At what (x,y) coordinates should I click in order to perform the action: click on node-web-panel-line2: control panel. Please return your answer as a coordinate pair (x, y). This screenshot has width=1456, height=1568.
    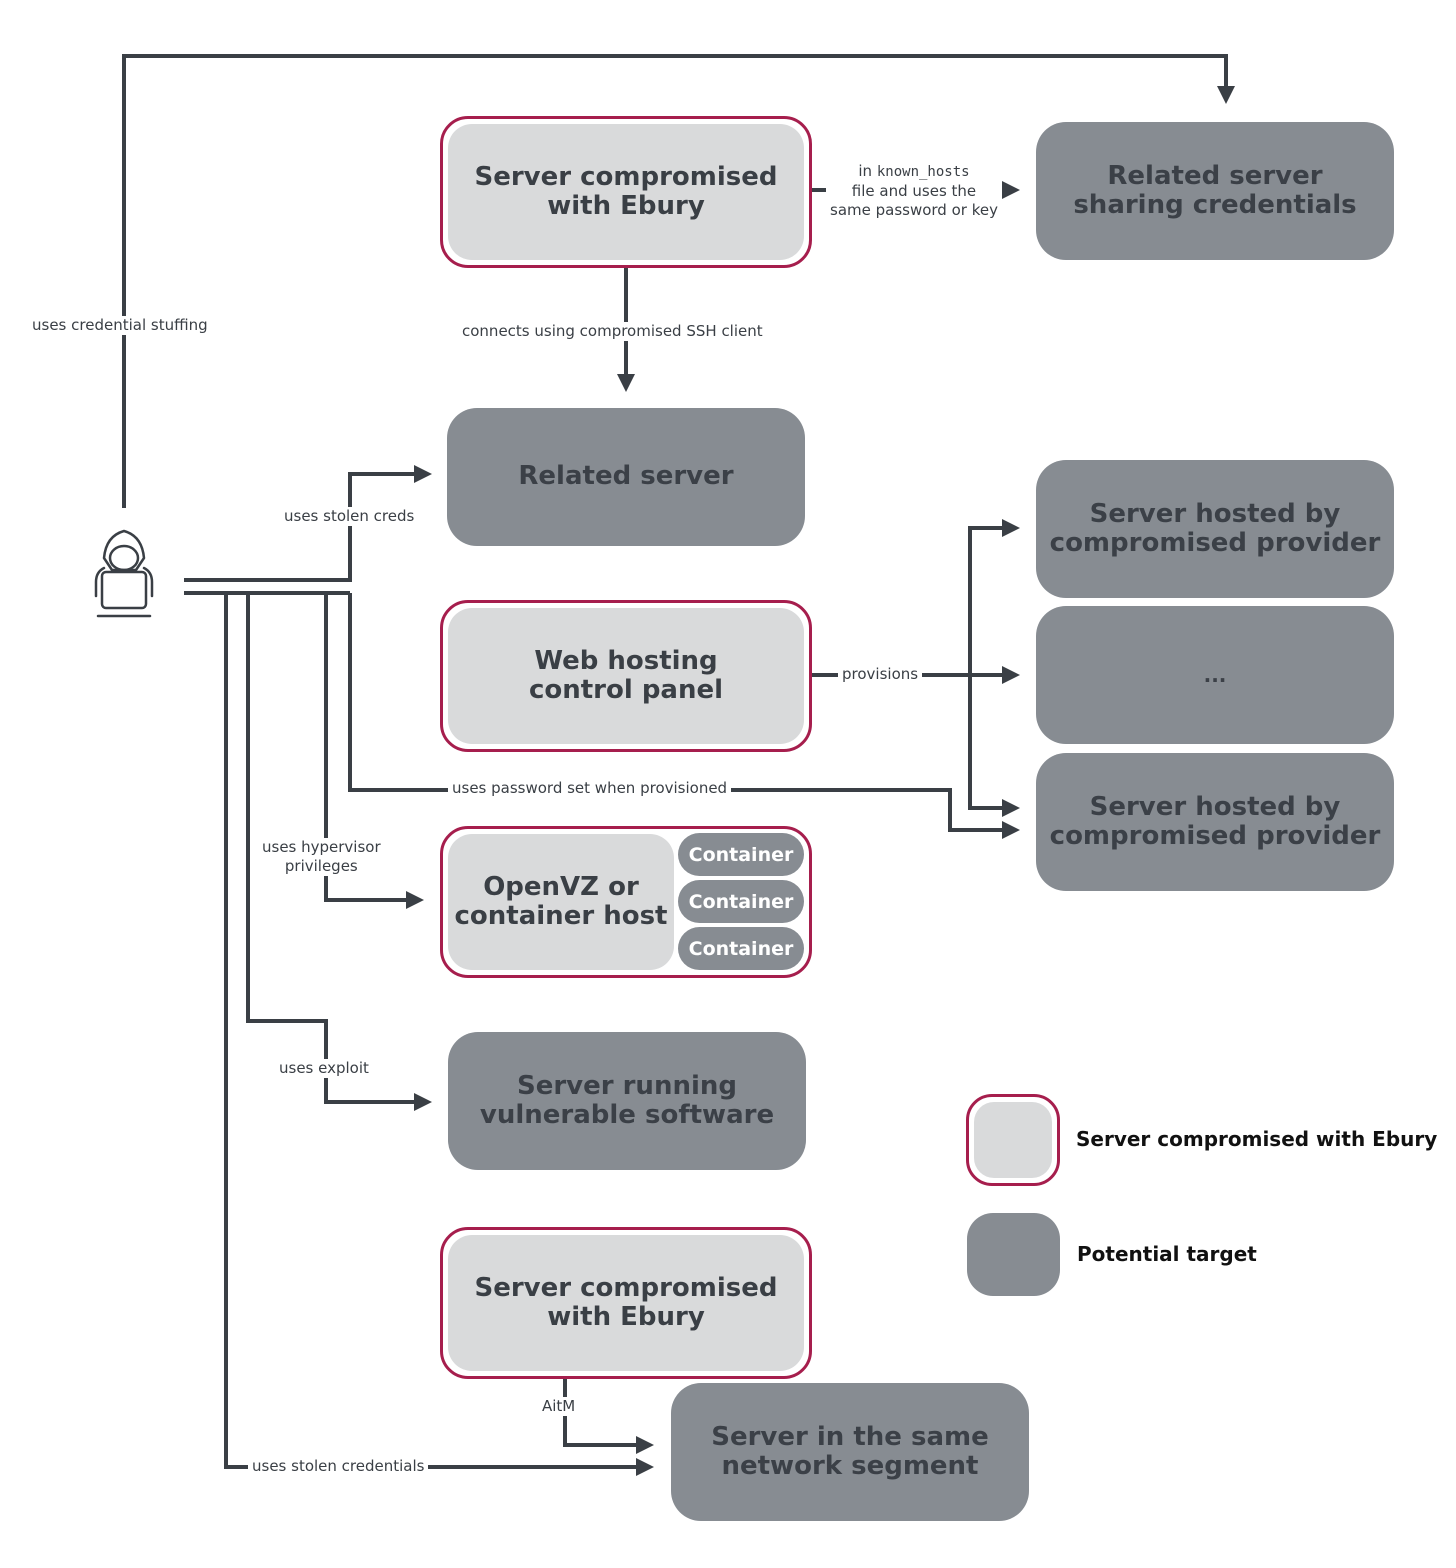
    Looking at the image, I should click on (626, 690).